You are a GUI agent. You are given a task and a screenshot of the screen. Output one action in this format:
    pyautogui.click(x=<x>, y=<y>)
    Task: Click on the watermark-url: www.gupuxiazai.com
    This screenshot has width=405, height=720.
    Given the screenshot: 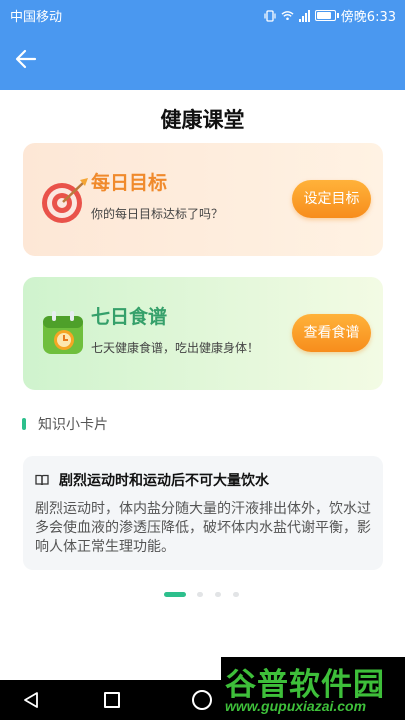 What is the action you would take?
    pyautogui.click(x=296, y=706)
    